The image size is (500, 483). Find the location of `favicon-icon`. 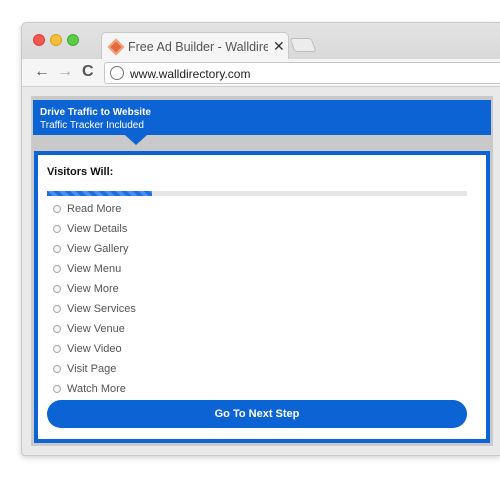

favicon-icon is located at coordinates (116, 47).